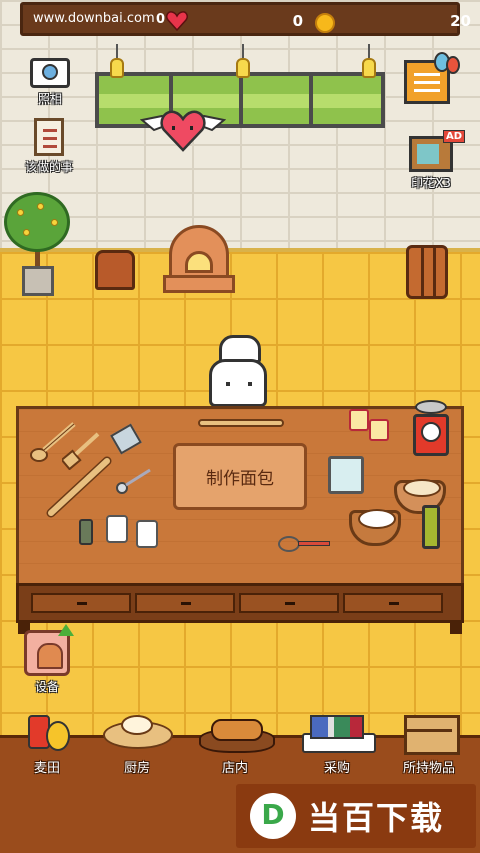  What do you see at coordinates (50, 73) in the screenshot?
I see `camera-icon` at bounding box center [50, 73].